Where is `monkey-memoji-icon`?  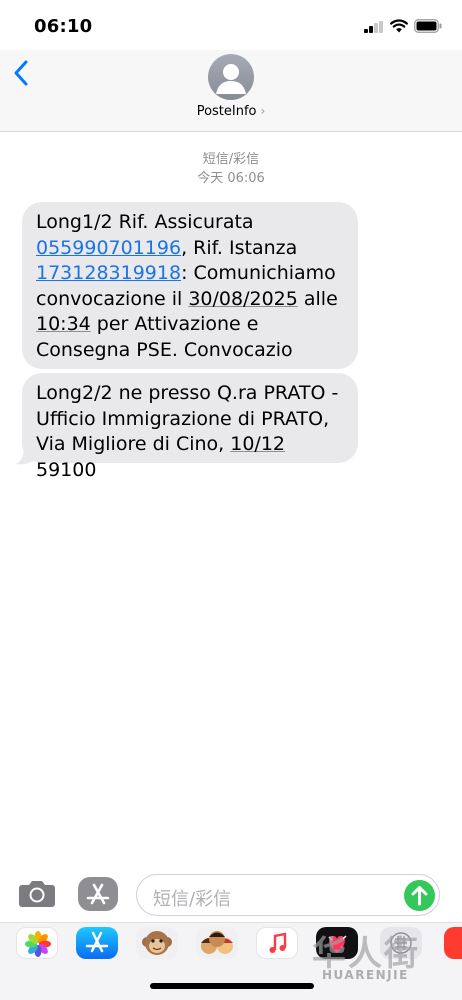
monkey-memoji-icon is located at coordinates (157, 943).